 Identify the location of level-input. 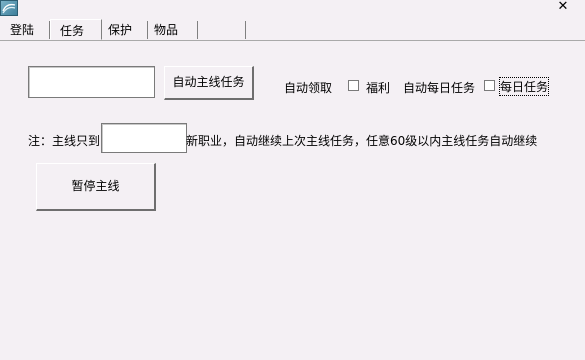
(144, 138).